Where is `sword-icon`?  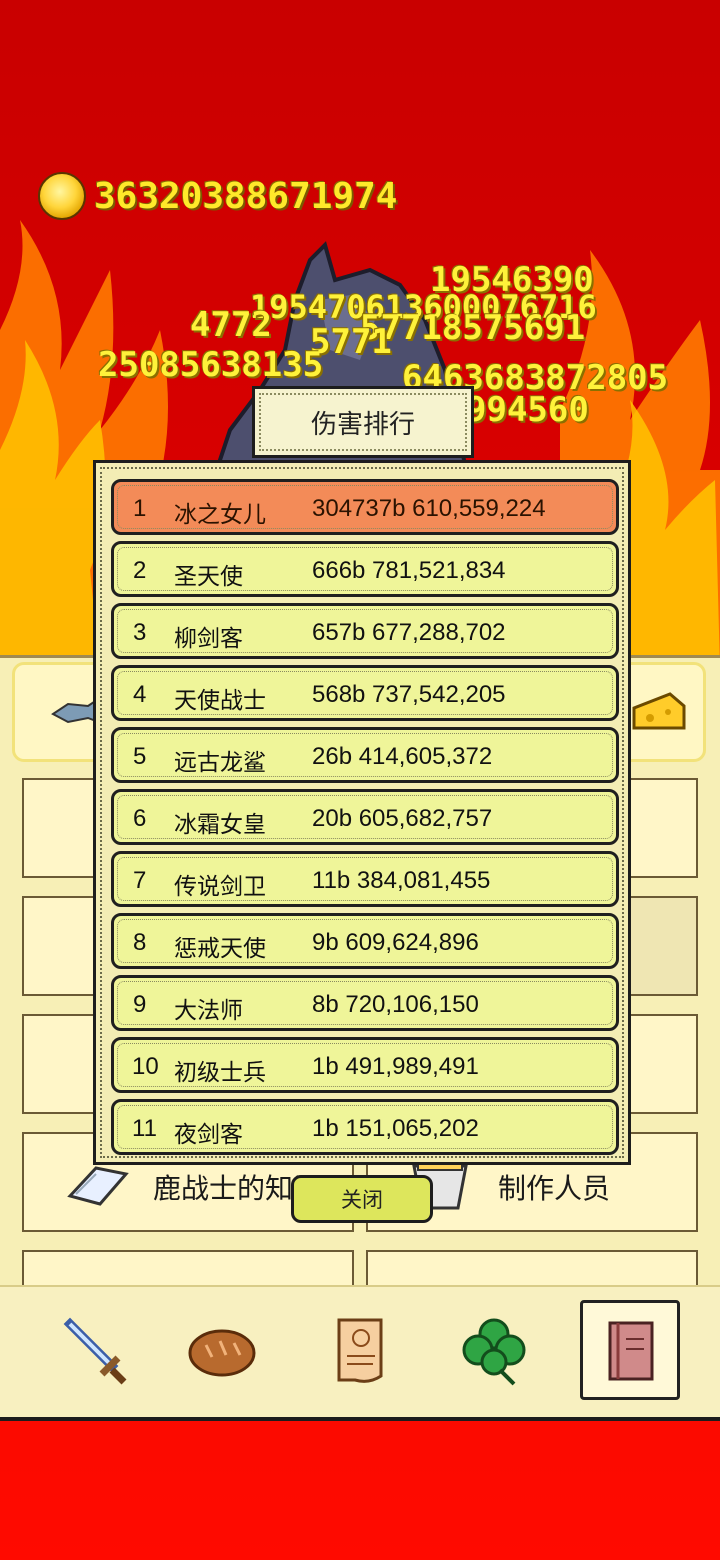 sword-icon is located at coordinates (95, 1351).